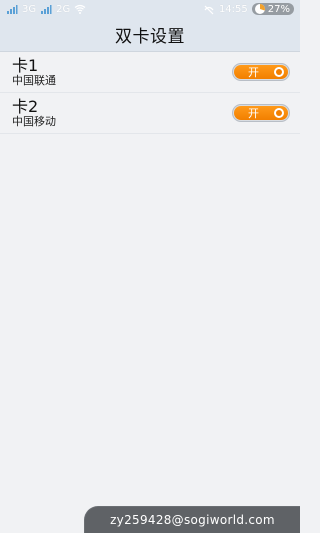 This screenshot has height=533, width=320. What do you see at coordinates (150, 72) in the screenshot?
I see `sim-card-row: 卡1 中国联通 开` at bounding box center [150, 72].